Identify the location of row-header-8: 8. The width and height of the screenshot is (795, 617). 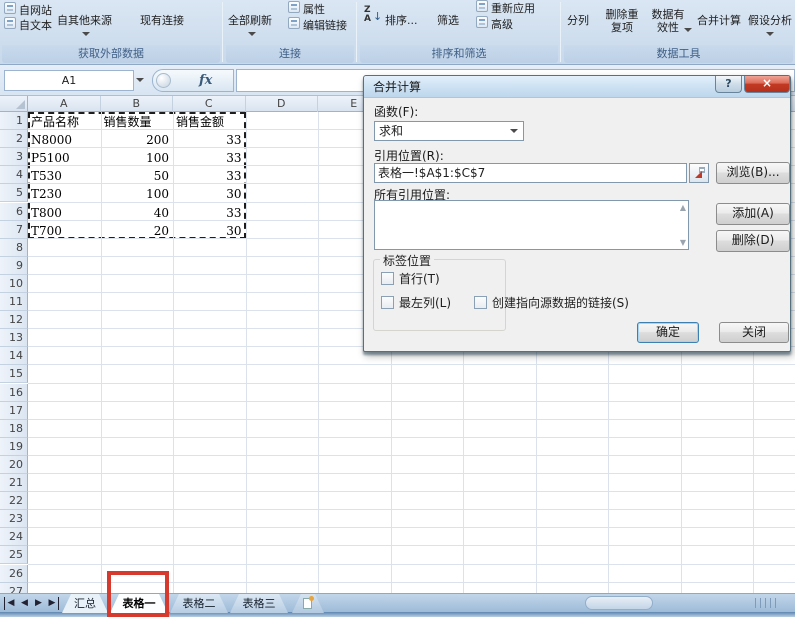
(14, 247).